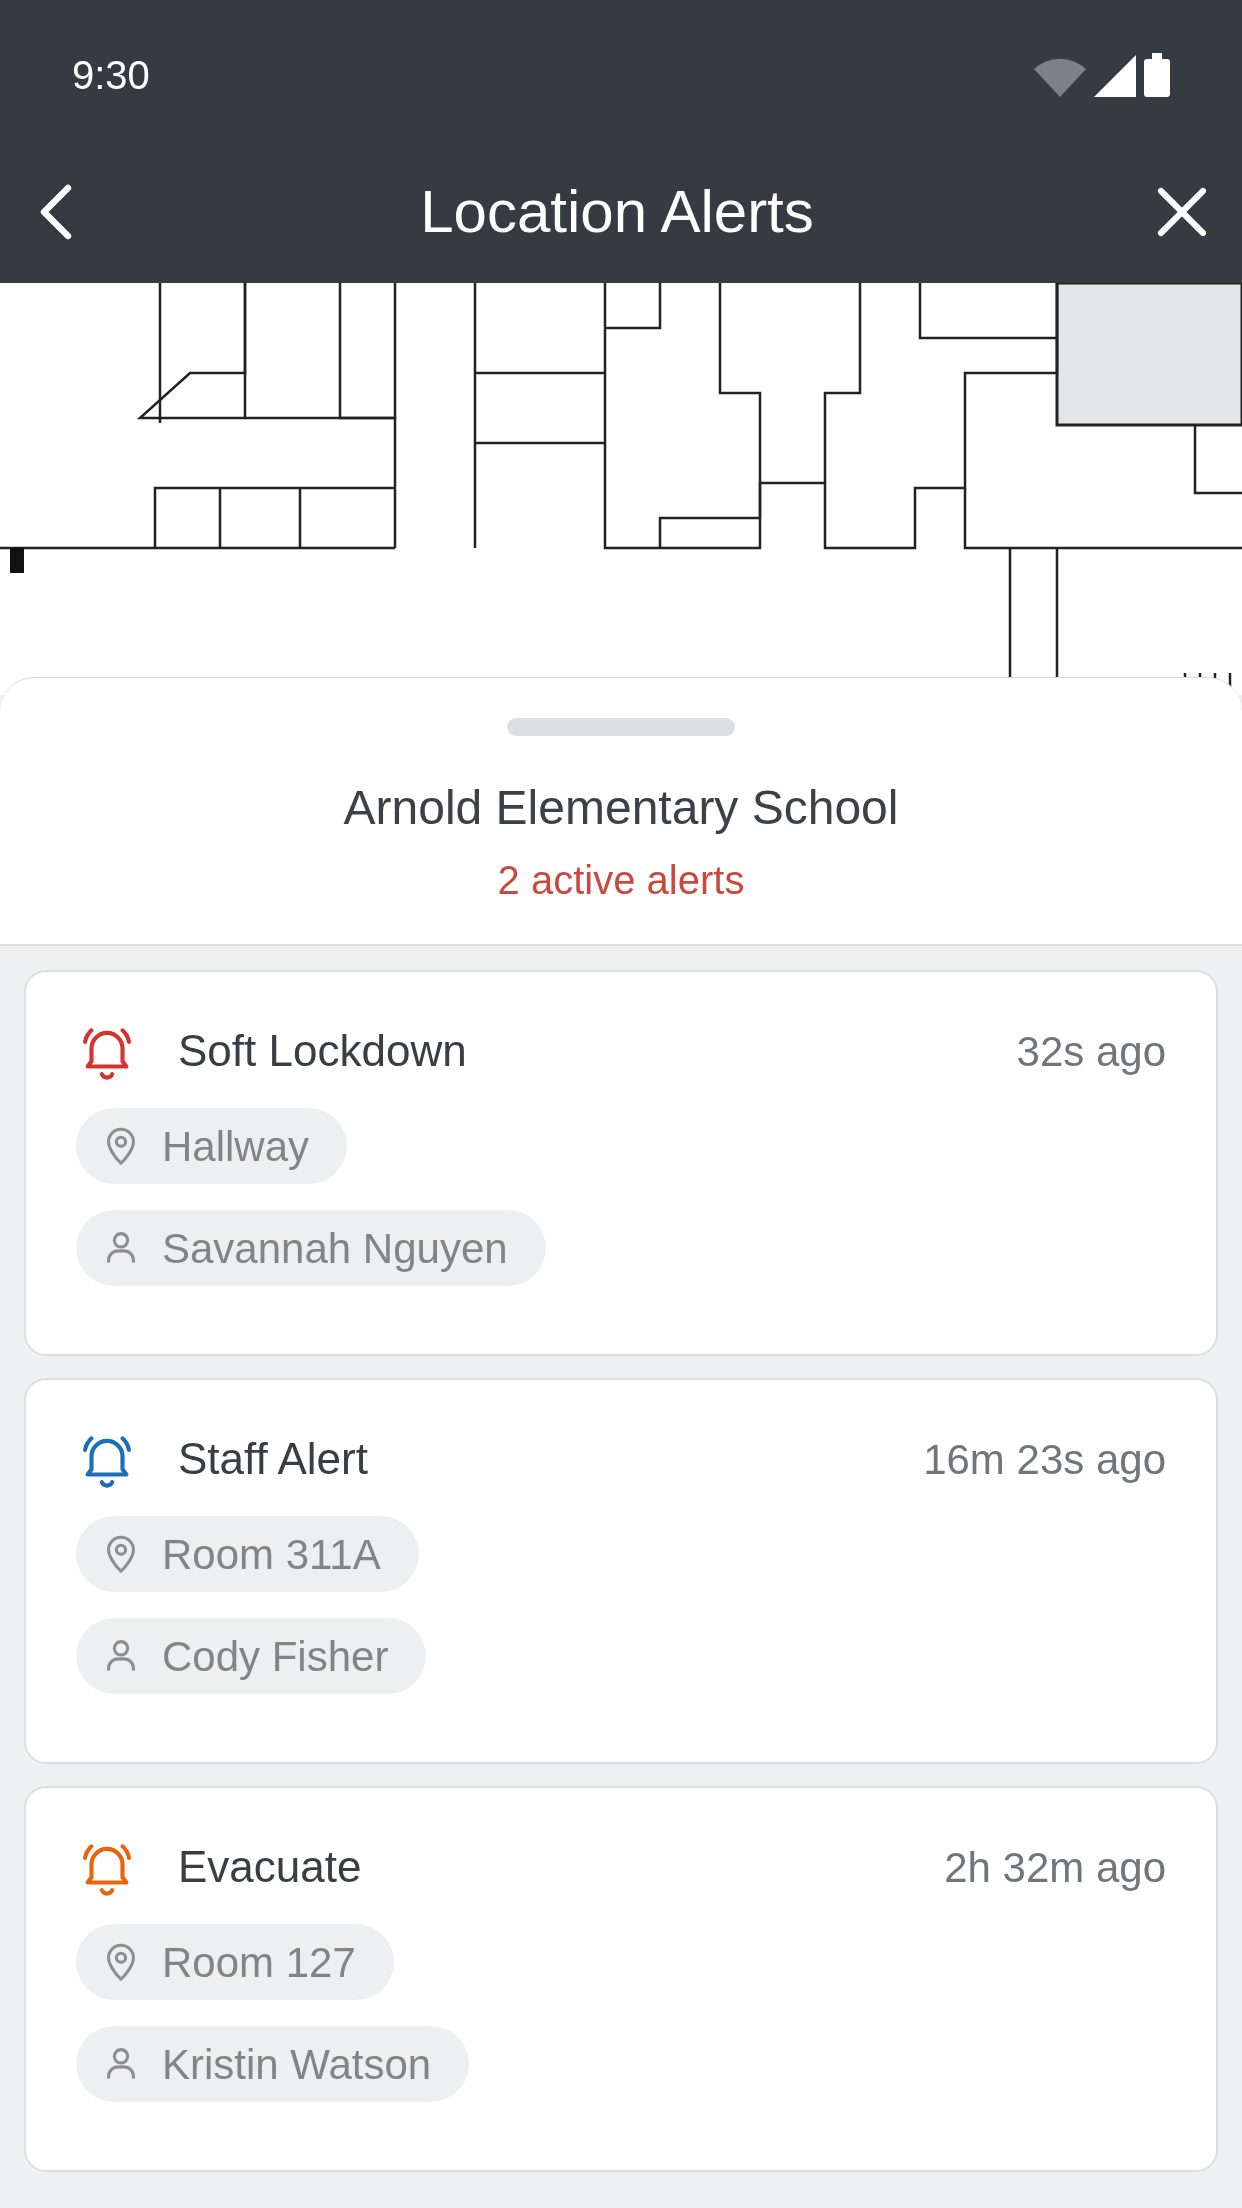  I want to click on alert-time: 32s ago, so click(1091, 1051).